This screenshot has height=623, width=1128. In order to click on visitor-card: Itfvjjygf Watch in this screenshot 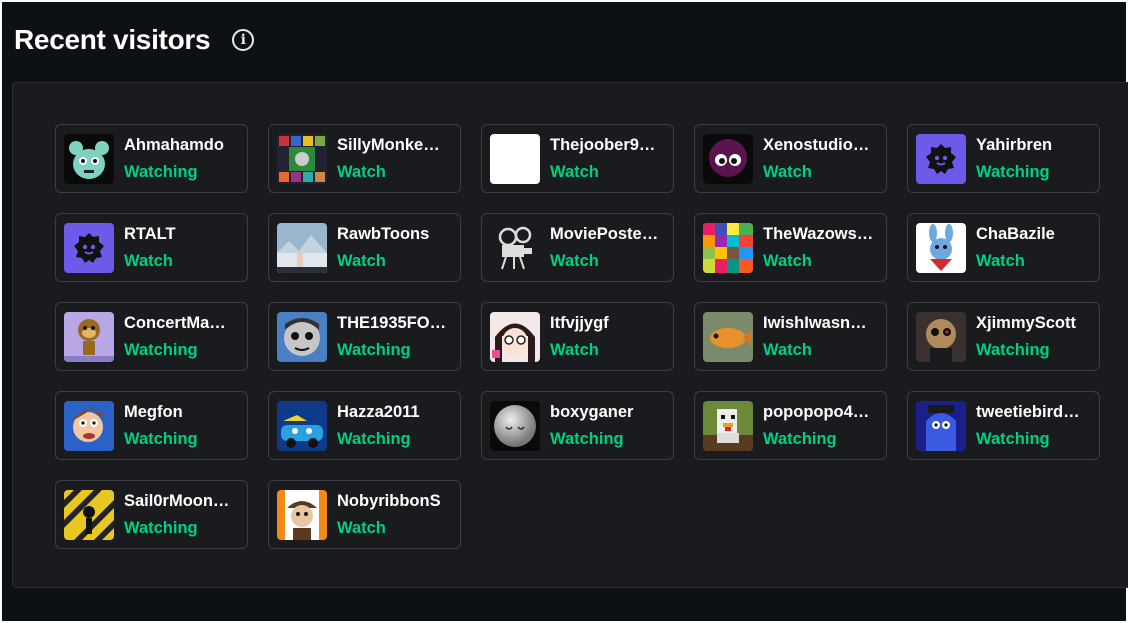, I will do `click(577, 336)`.